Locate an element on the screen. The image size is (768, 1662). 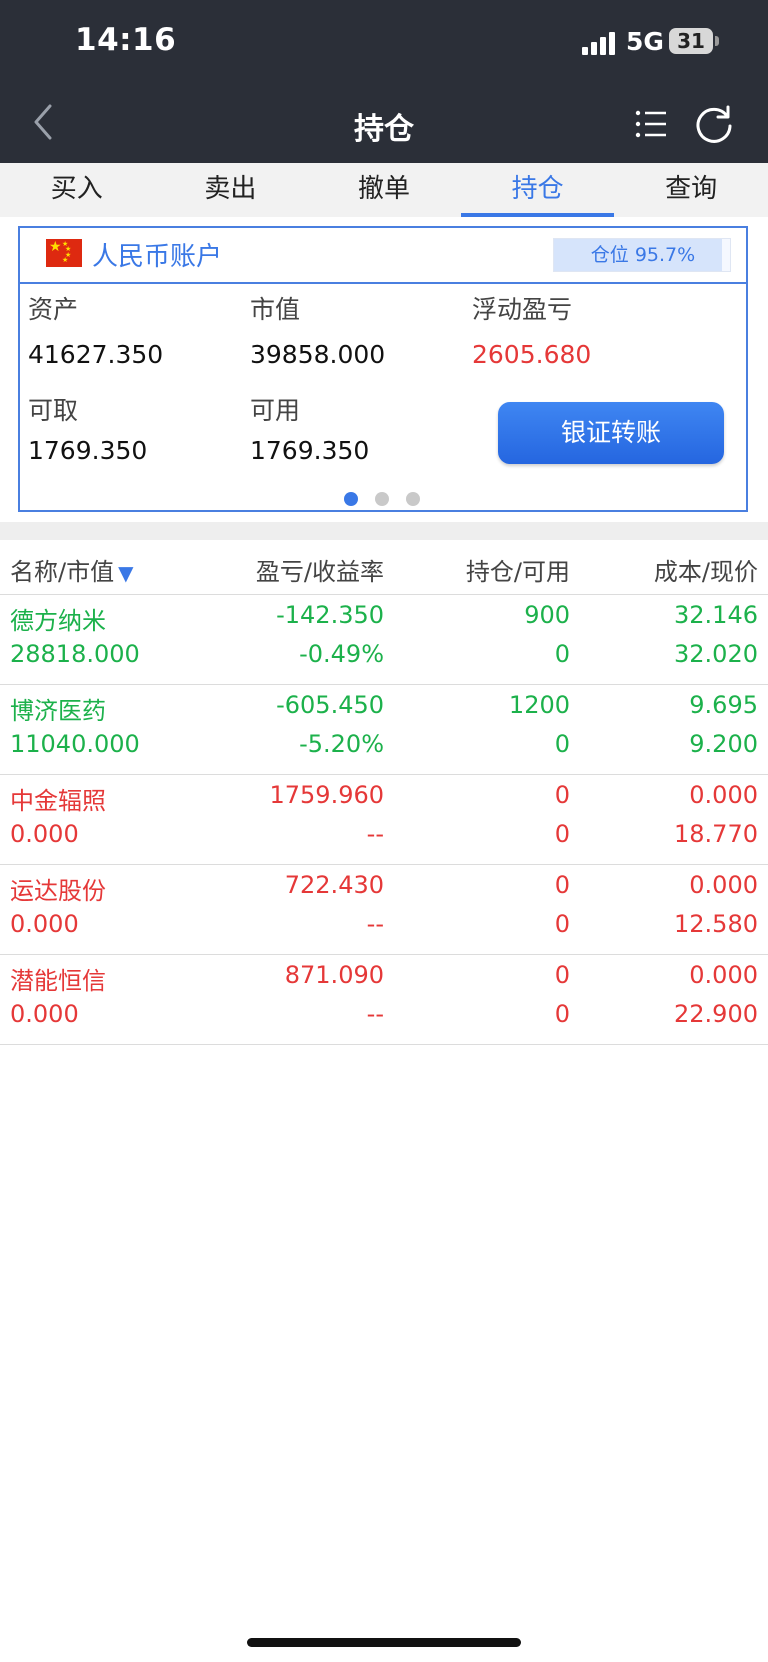
stock-market-value: 11040.000 is located at coordinates (75, 744).